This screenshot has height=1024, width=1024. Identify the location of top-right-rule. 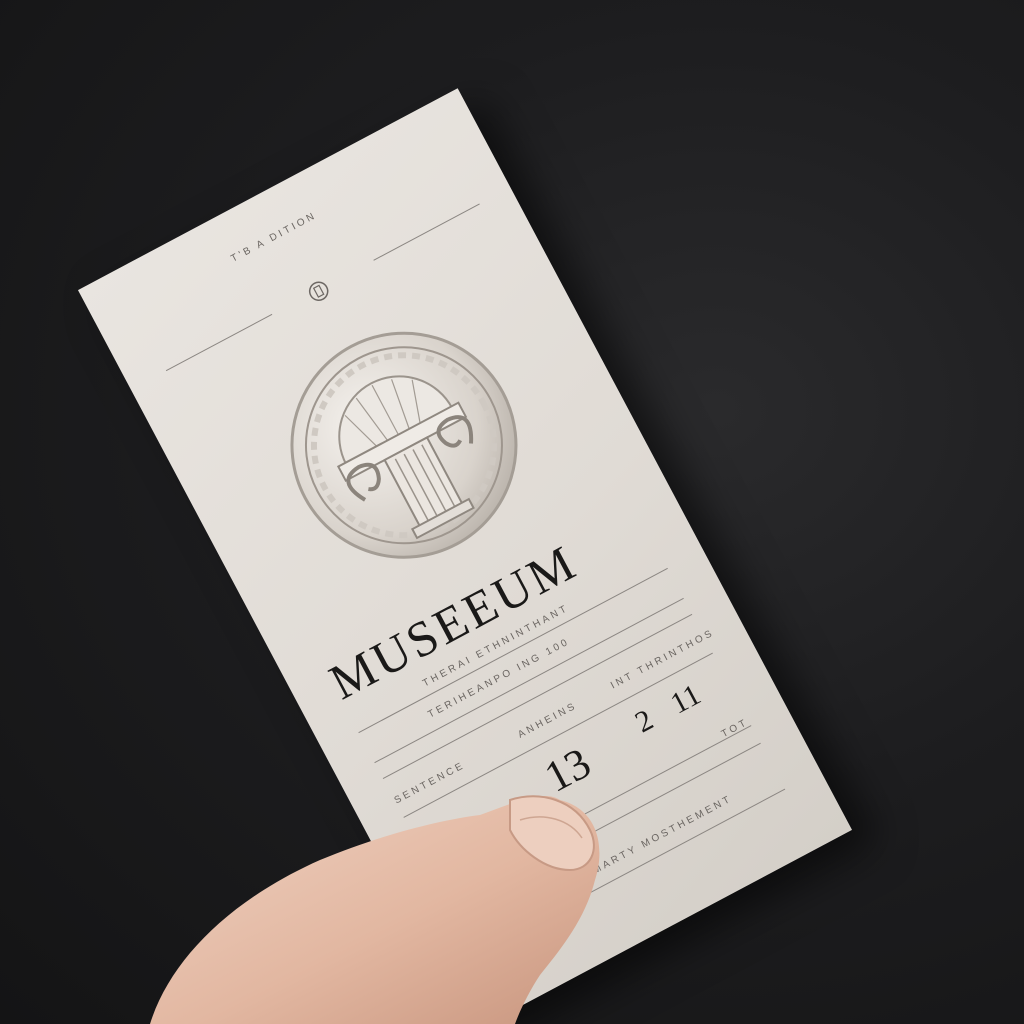
(426, 232).